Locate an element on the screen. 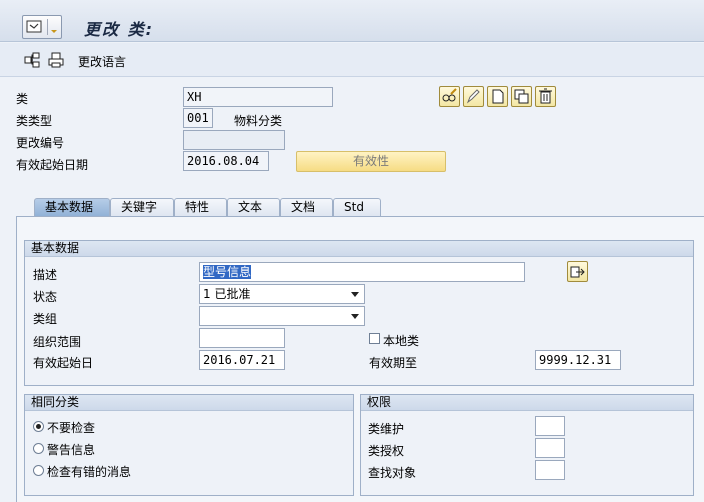 This screenshot has width=704, height=502. class-authorization-label: 类授权 is located at coordinates (386, 451).